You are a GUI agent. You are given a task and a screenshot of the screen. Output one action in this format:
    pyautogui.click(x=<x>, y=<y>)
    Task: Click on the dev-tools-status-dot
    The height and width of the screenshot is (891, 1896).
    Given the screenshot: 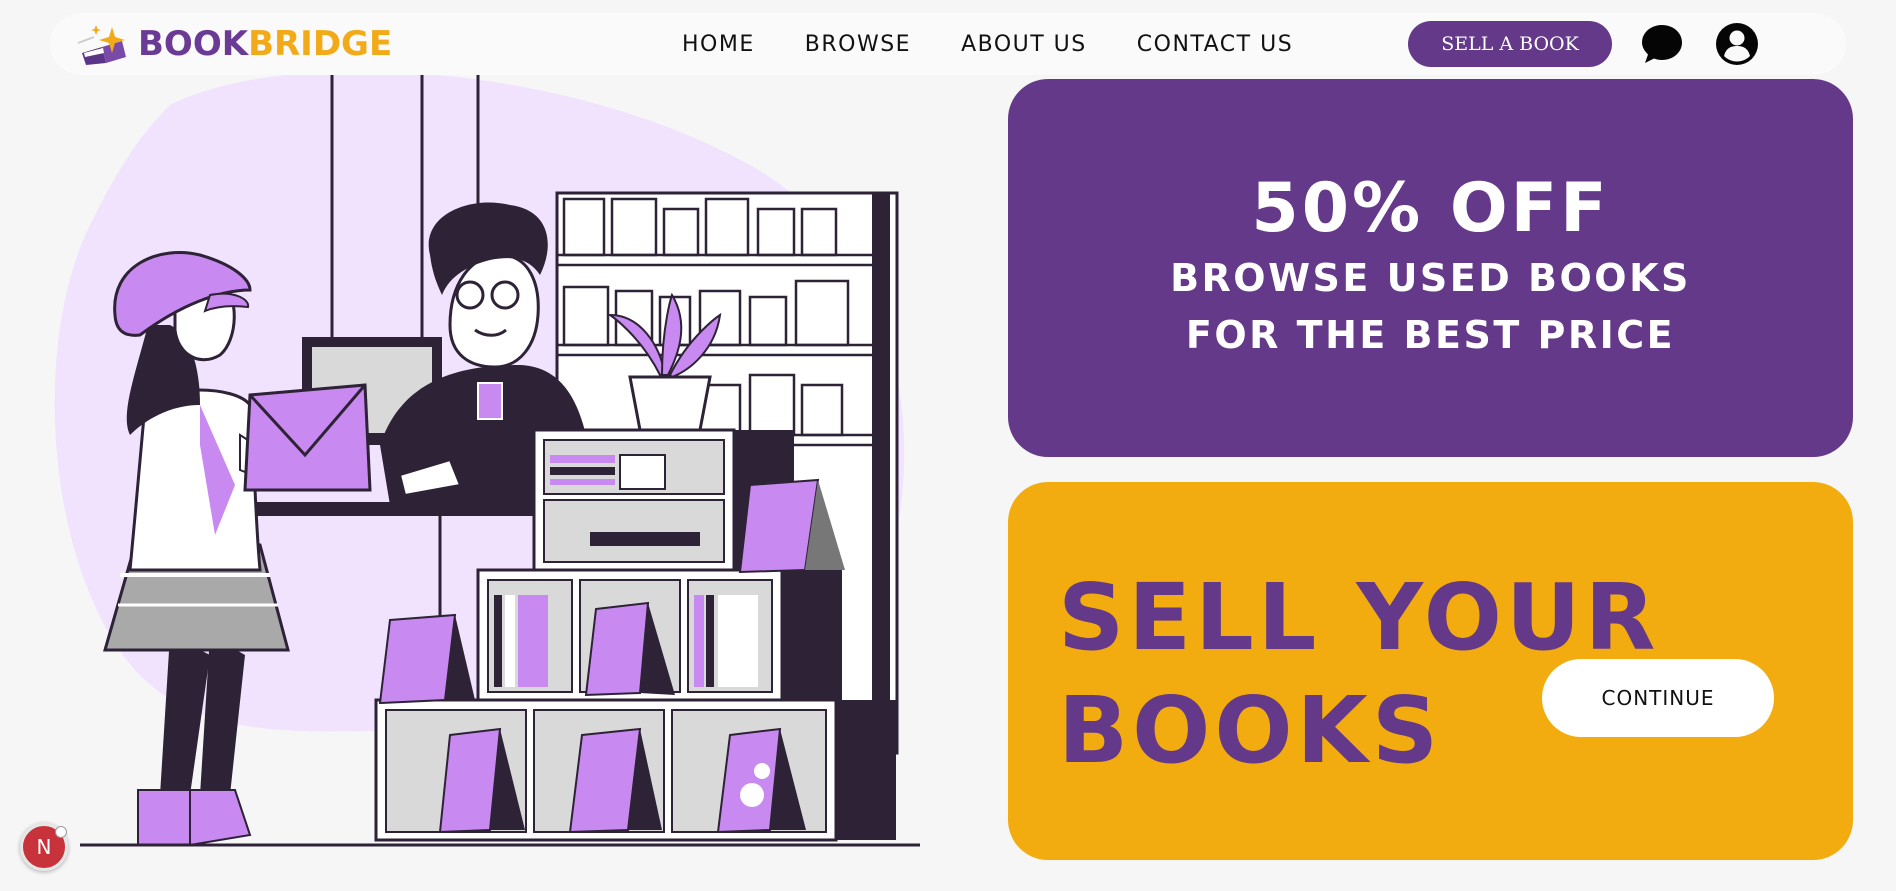 What is the action you would take?
    pyautogui.click(x=61, y=832)
    